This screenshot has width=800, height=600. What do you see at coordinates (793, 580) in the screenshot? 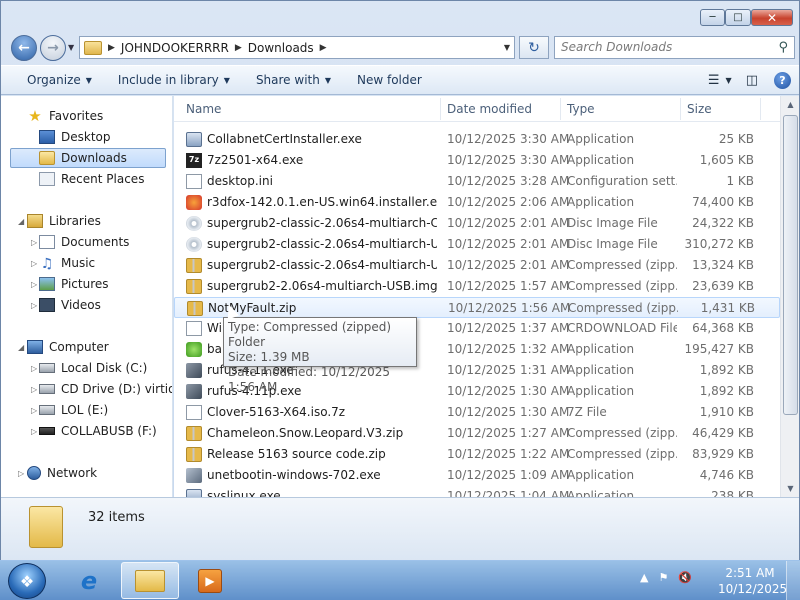
I see `show-desktop-button` at bounding box center [793, 580].